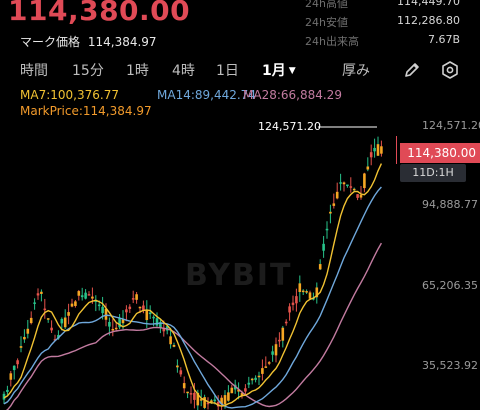  What do you see at coordinates (262, 95) in the screenshot?
I see `ma28-label: MA28:` at bounding box center [262, 95].